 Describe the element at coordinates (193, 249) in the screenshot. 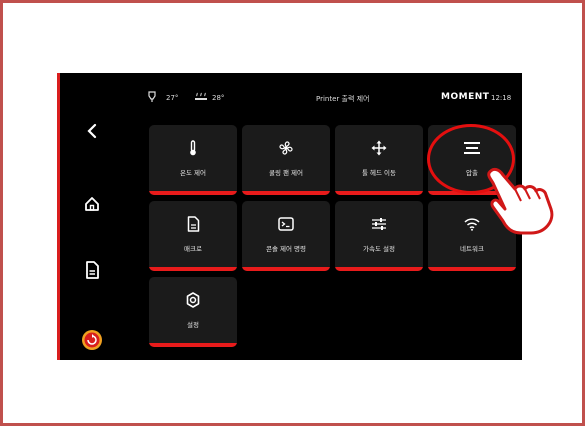

I see `tile-label: 매크로` at that location.